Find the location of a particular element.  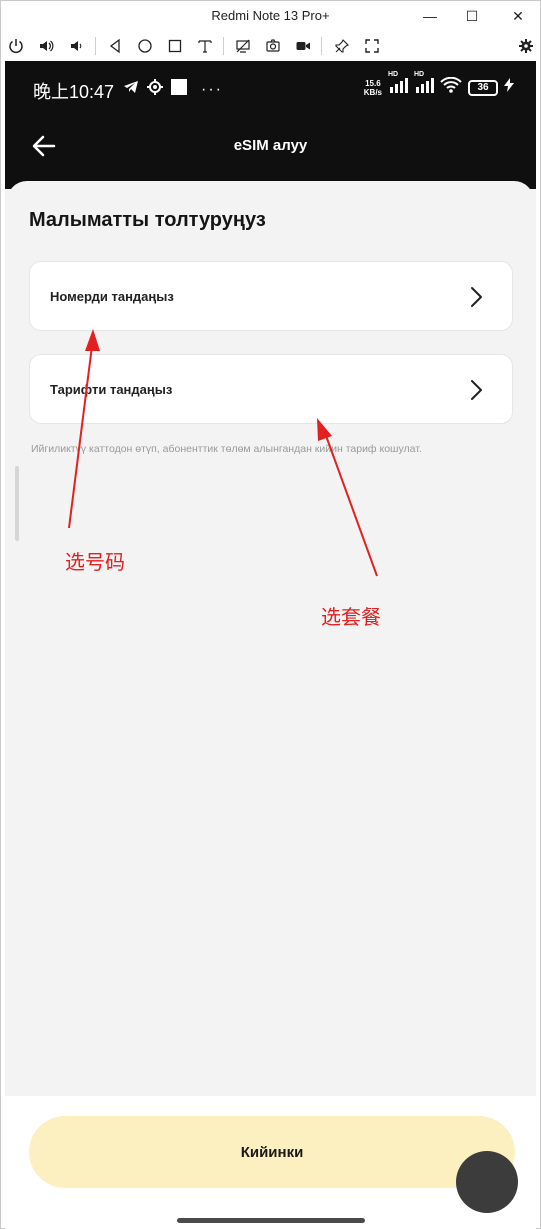

wifi-icon is located at coordinates (451, 87).